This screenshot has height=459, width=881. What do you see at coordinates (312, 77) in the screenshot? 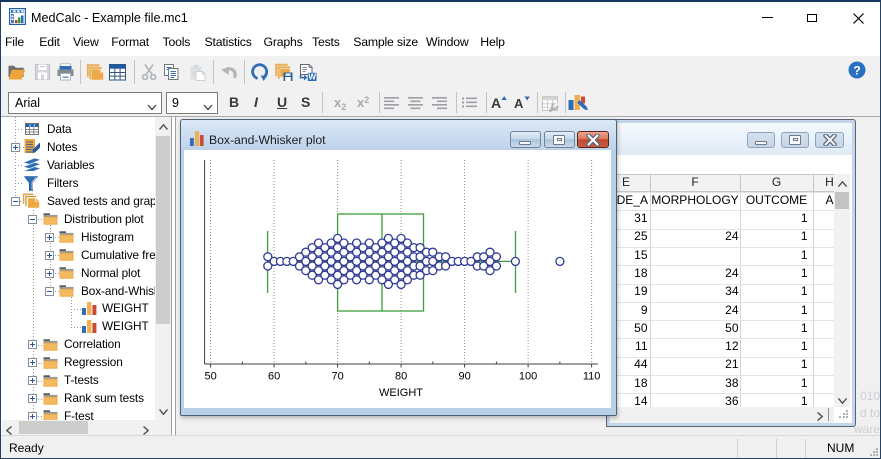
I see `svg-text: W` at bounding box center [312, 77].